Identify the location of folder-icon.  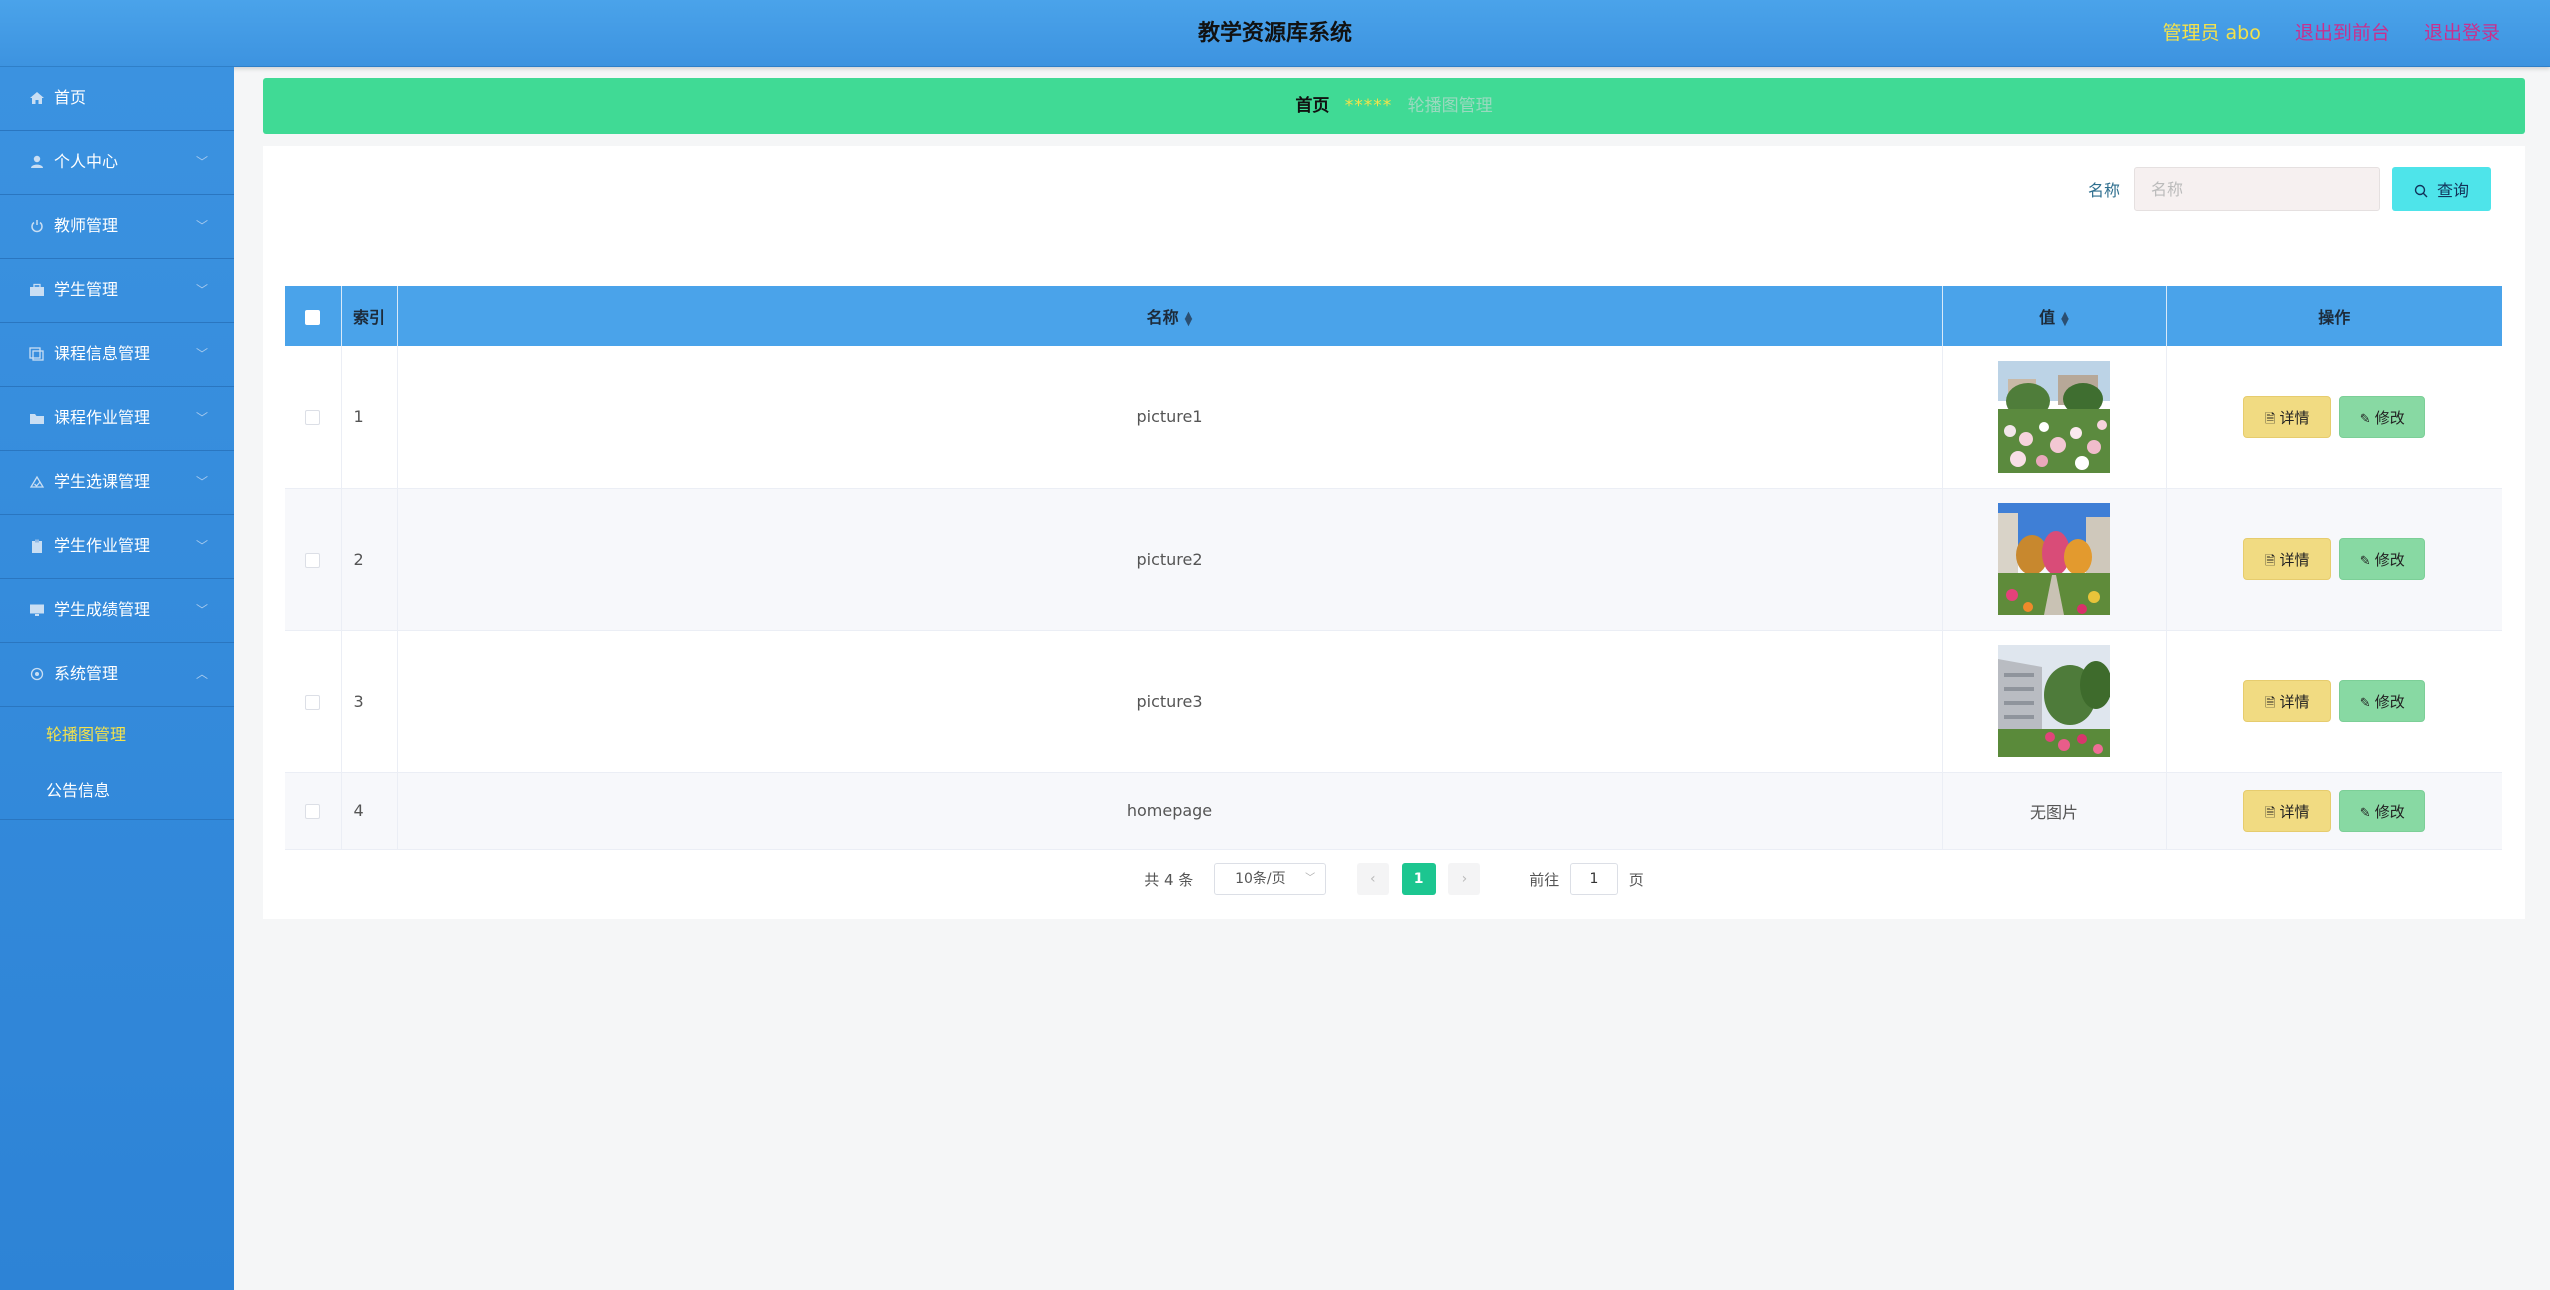
(37, 419).